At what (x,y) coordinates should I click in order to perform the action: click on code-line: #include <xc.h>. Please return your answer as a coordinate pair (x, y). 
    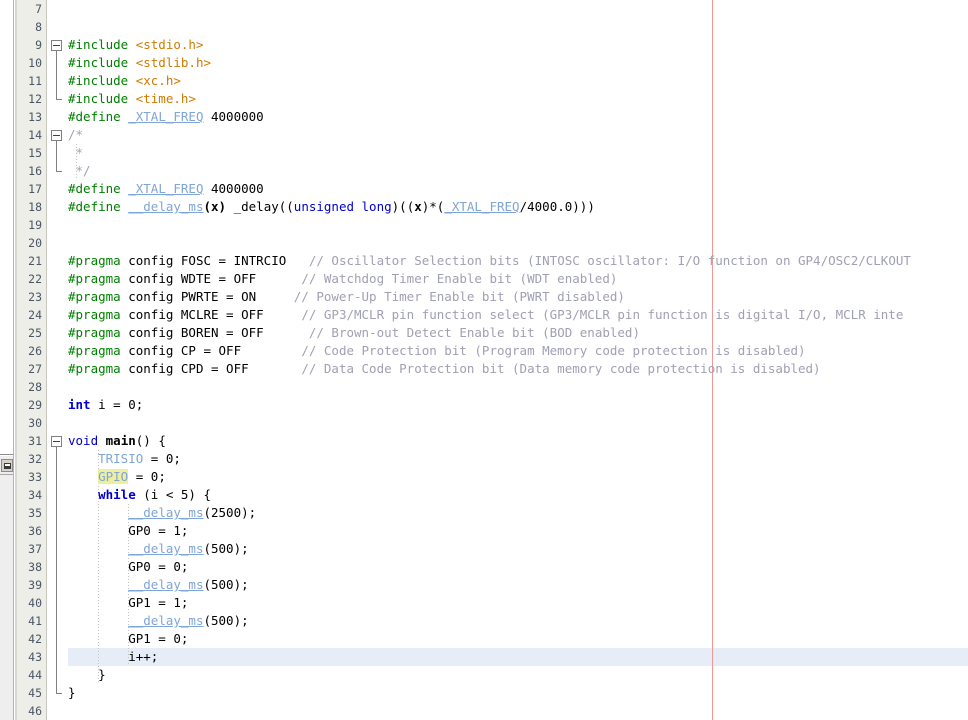
    Looking at the image, I should click on (124, 81).